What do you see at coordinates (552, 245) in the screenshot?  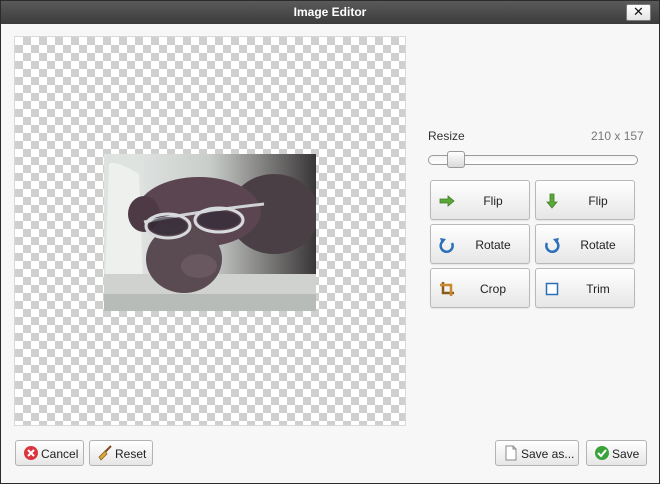 I see `rotate-right-icon` at bounding box center [552, 245].